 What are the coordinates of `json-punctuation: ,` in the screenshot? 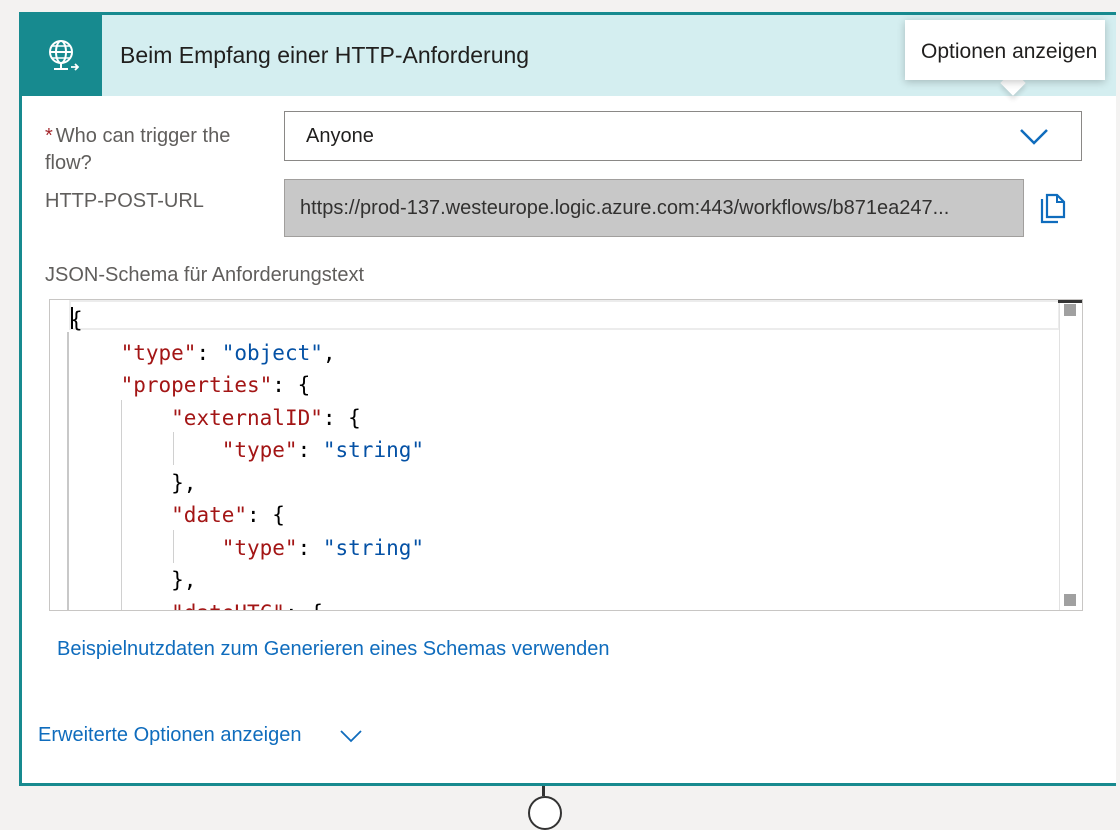 It's located at (329, 352).